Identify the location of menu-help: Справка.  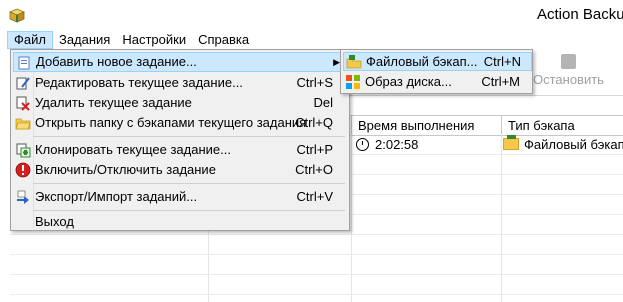
(223, 40).